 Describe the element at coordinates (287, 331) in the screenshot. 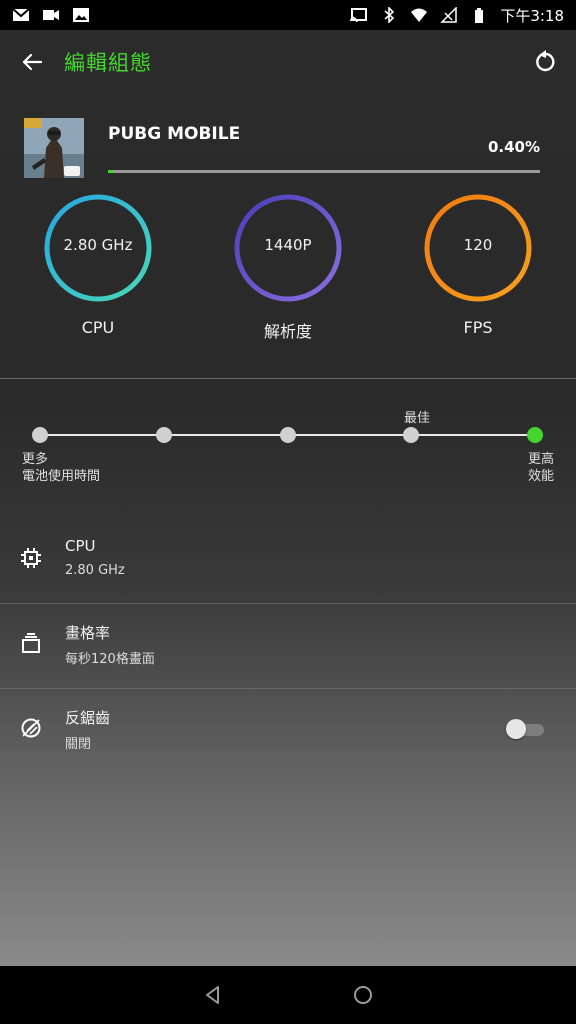

I see `gauge-resolution-label: 解析度` at that location.